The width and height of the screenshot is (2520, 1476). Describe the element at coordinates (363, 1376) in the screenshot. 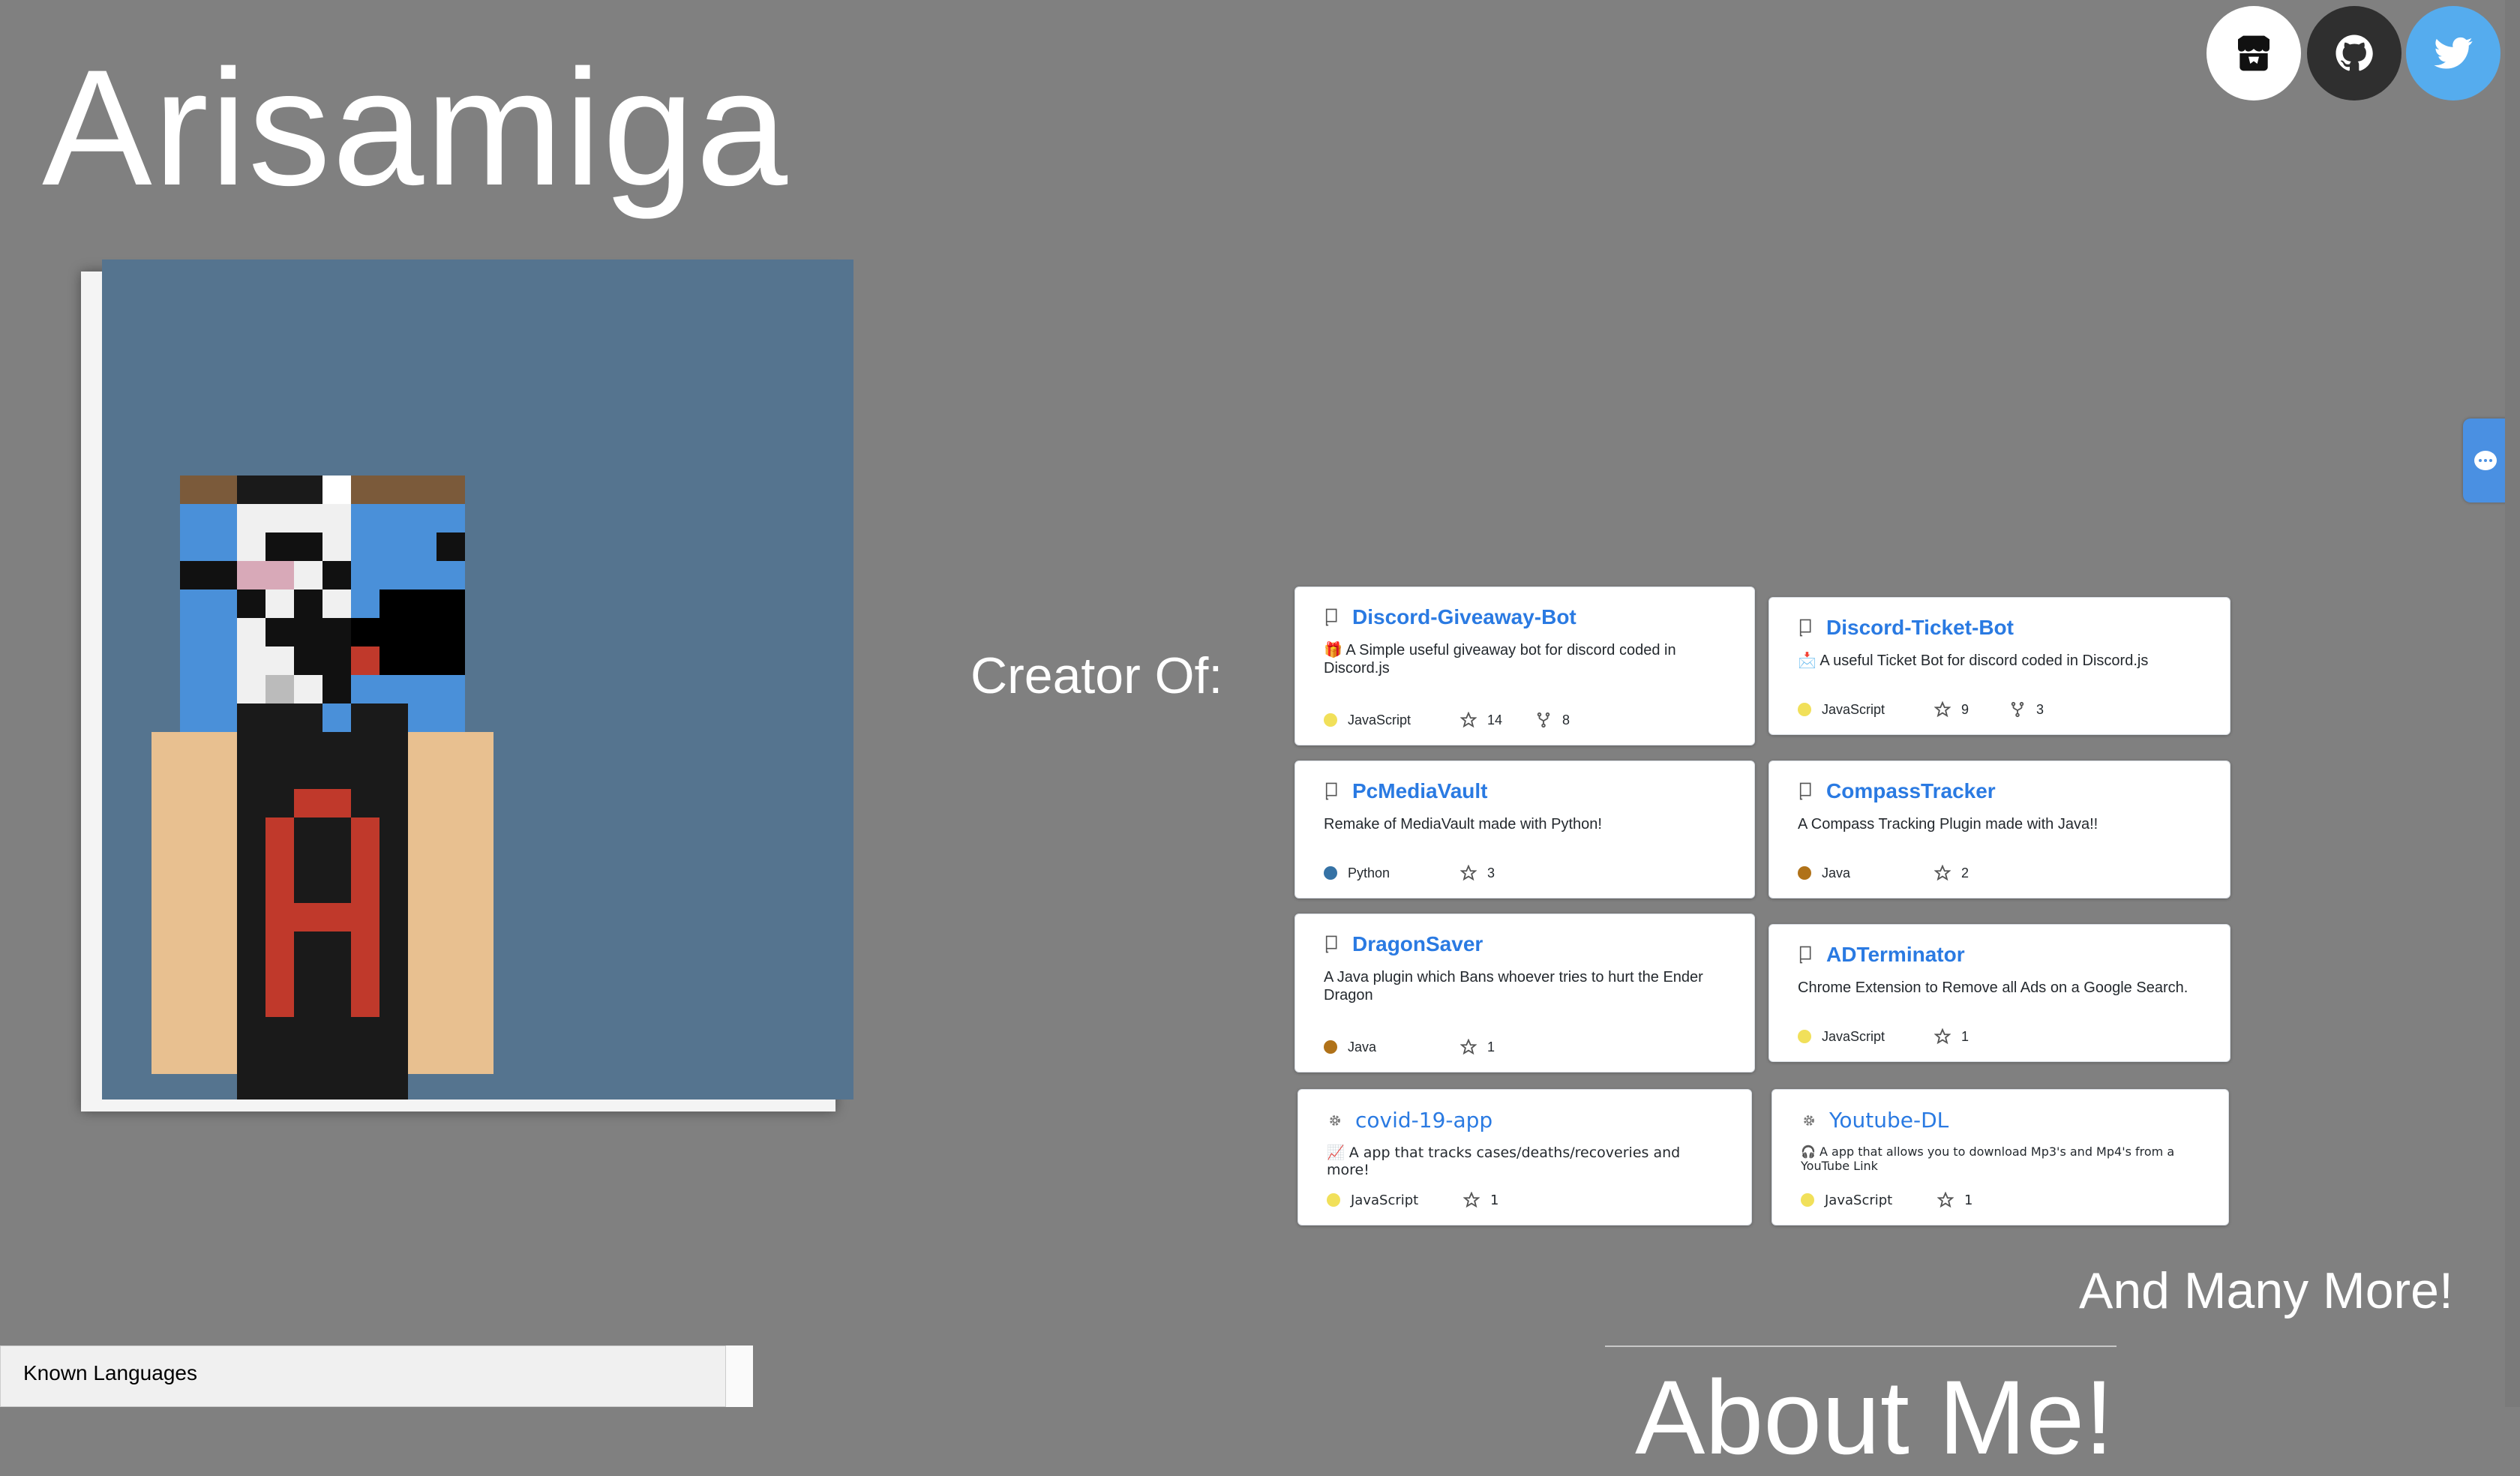

I see `known-languages-tab: Known Languages` at that location.